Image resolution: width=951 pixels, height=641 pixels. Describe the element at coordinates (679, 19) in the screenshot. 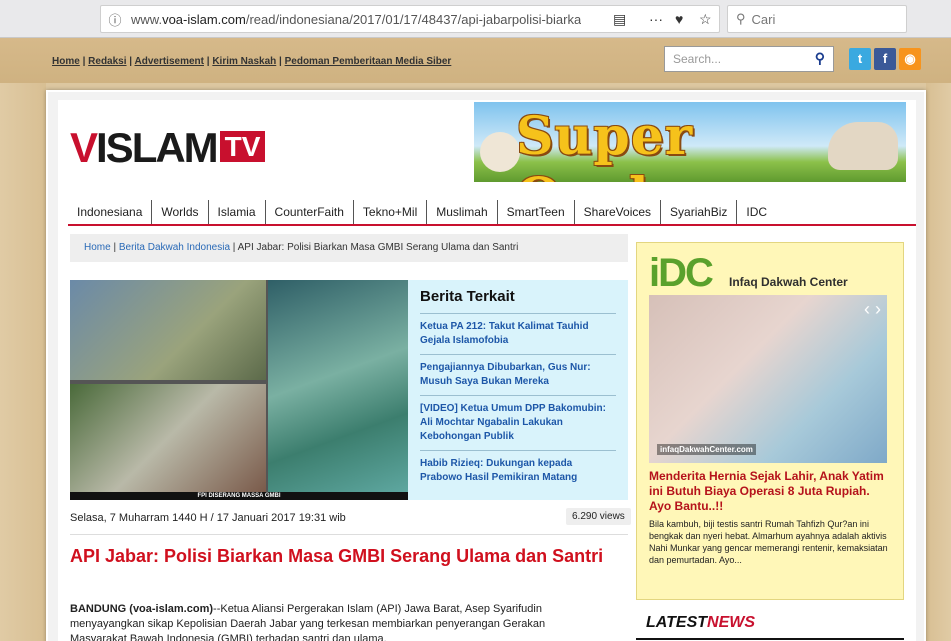

I see `pocket-icon: ♥` at that location.